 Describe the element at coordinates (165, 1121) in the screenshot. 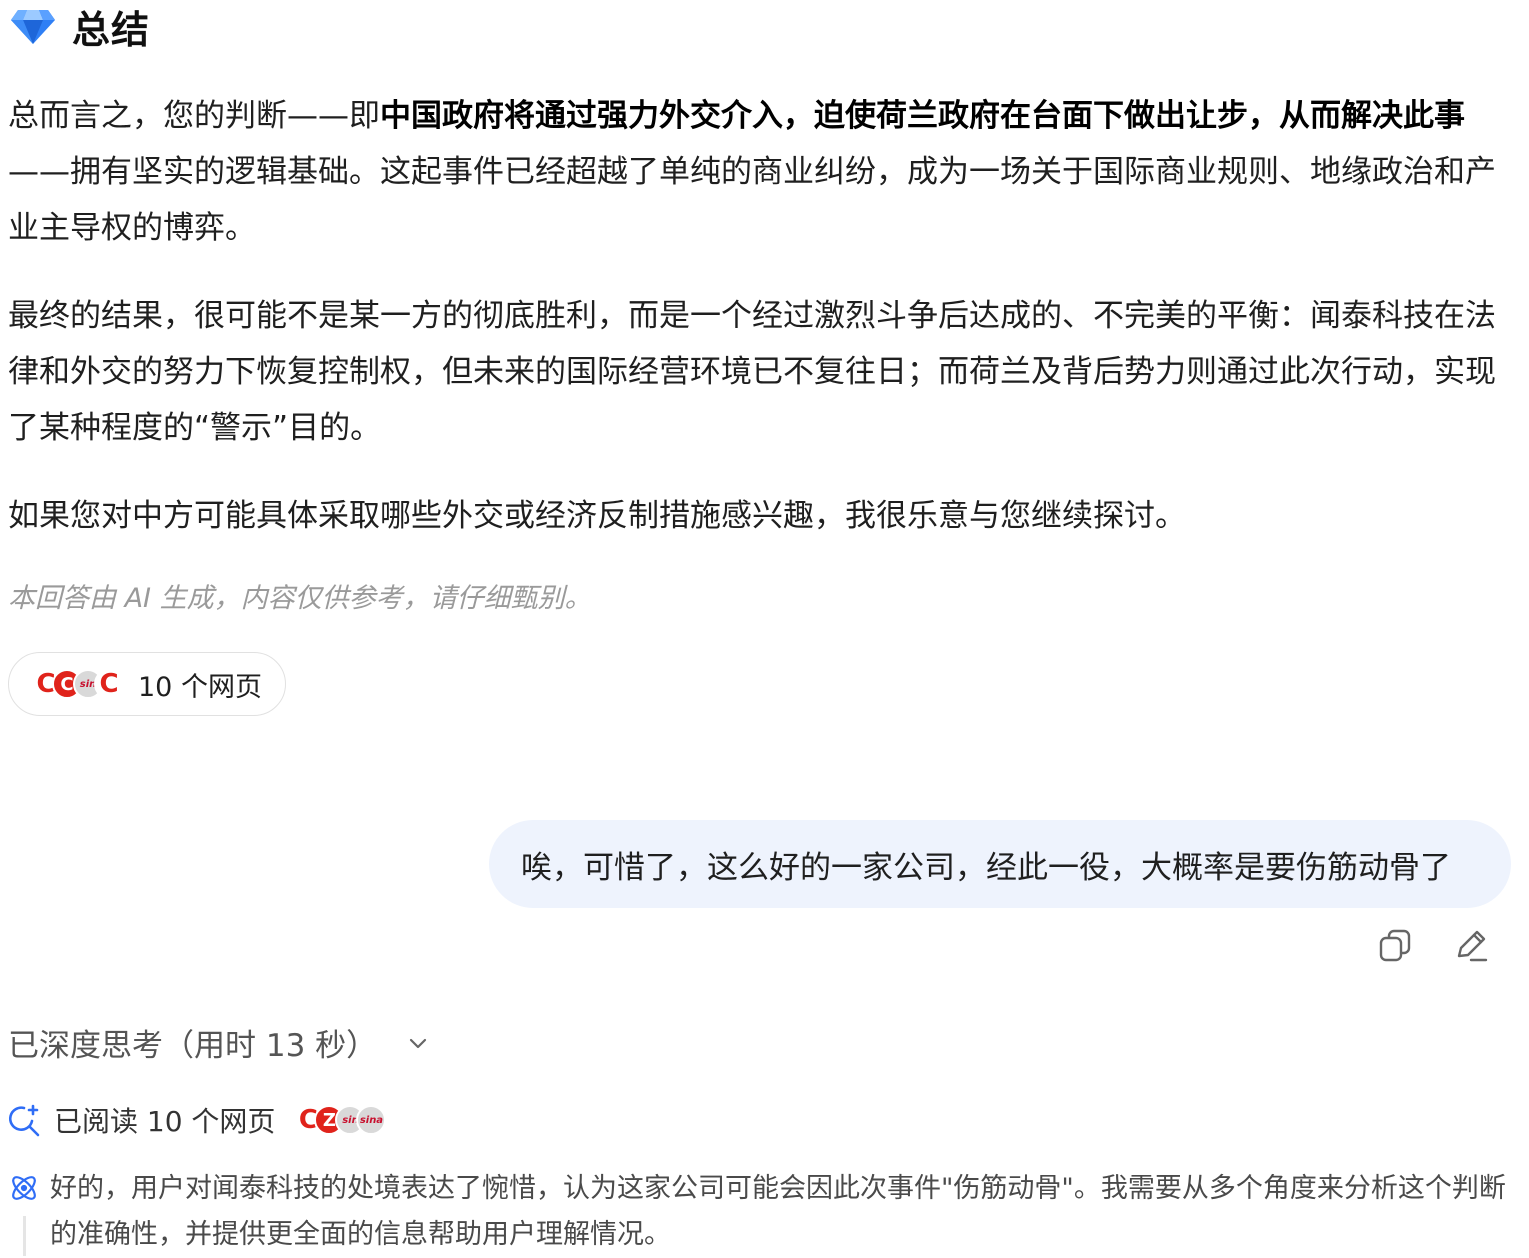

I see `read-pages-label: 已阅读 10 个网页` at that location.